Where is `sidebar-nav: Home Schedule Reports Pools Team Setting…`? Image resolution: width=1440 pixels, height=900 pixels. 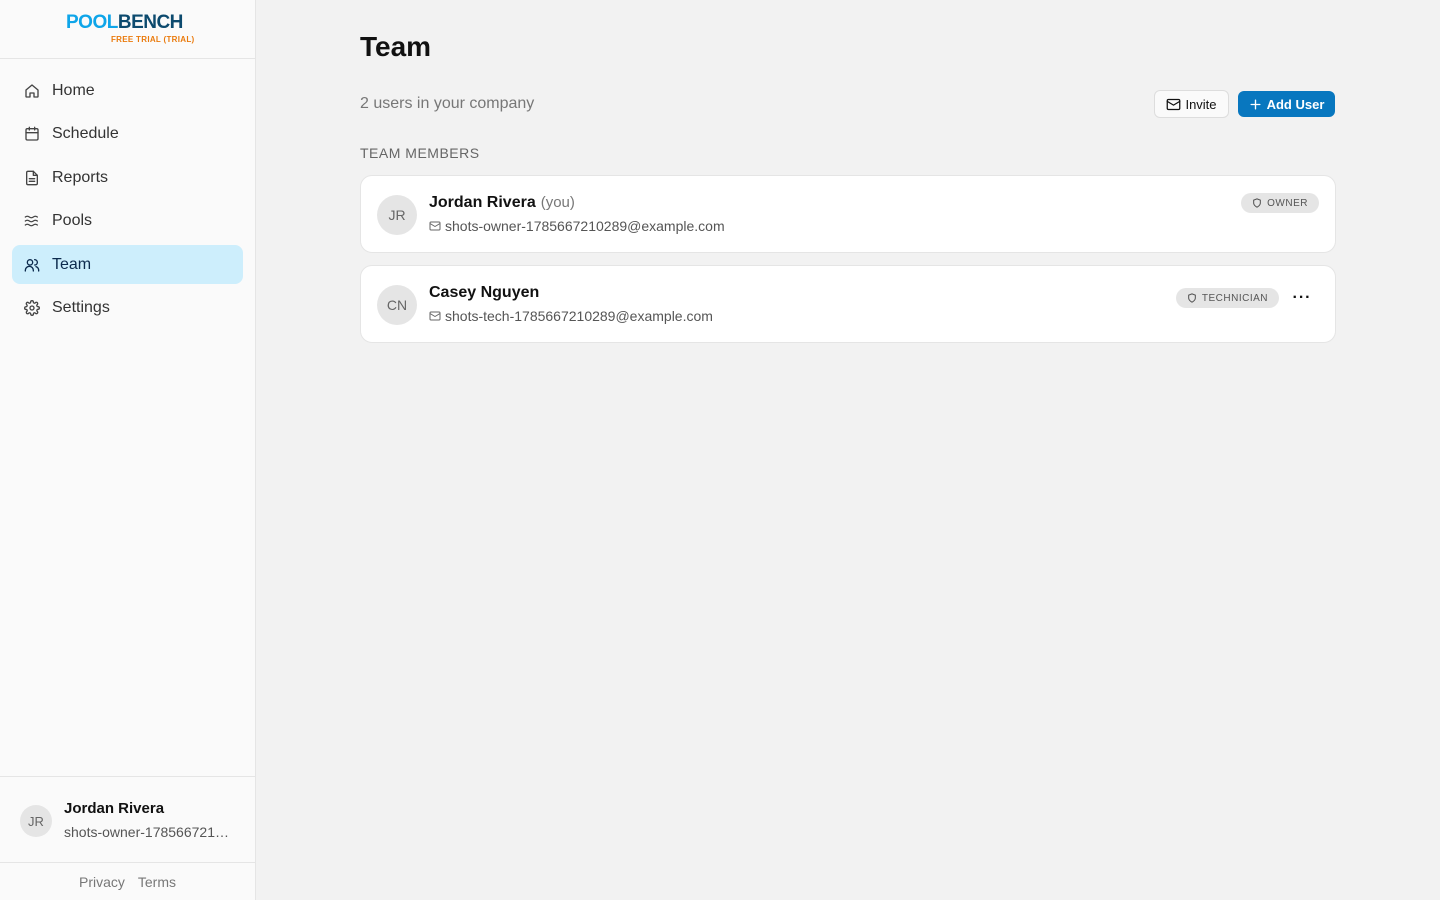 sidebar-nav: Home Schedule Reports Pools Team Setting… is located at coordinates (127, 201).